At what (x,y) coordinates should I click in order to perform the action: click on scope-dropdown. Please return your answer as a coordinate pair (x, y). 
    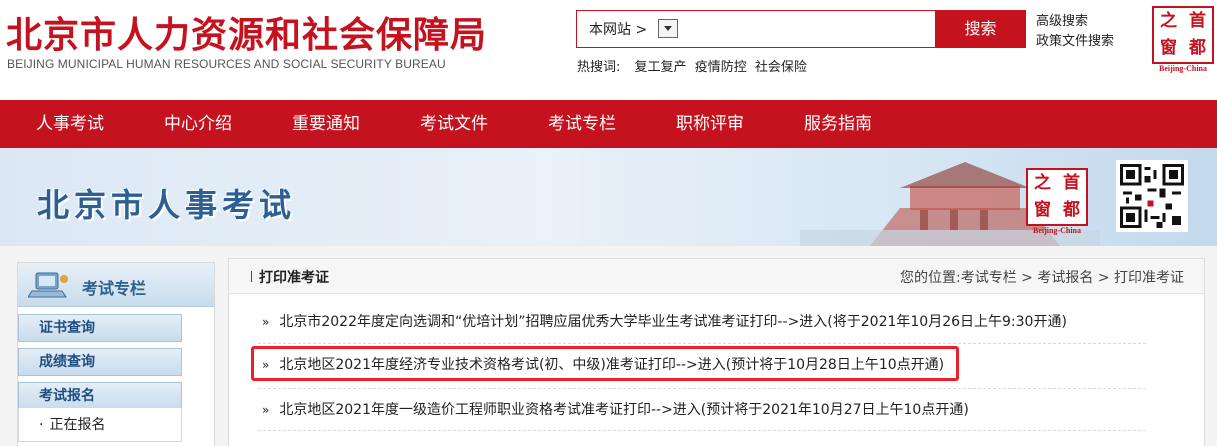
    Looking at the image, I should click on (668, 28).